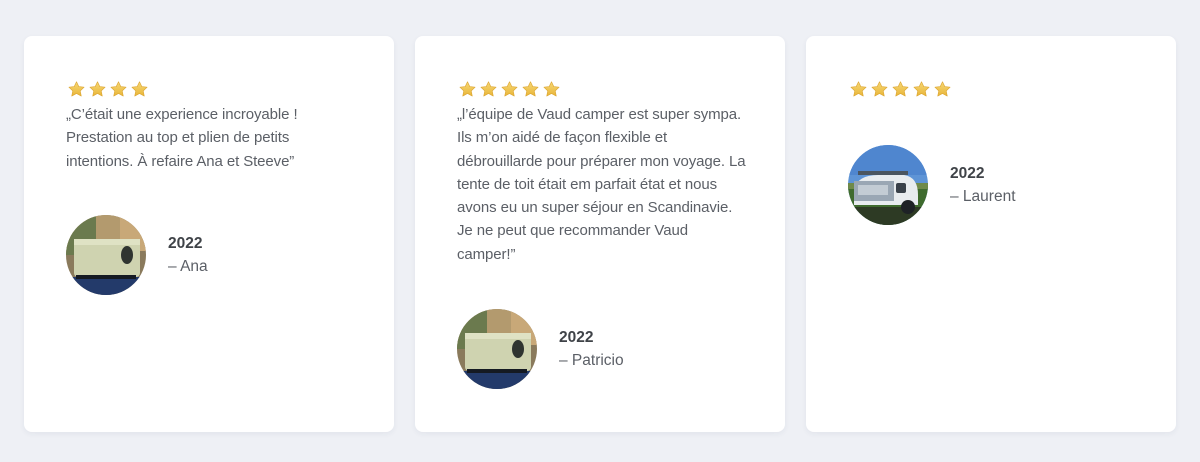  I want to click on testimonial-author: 2022 – Laurent, so click(932, 185).